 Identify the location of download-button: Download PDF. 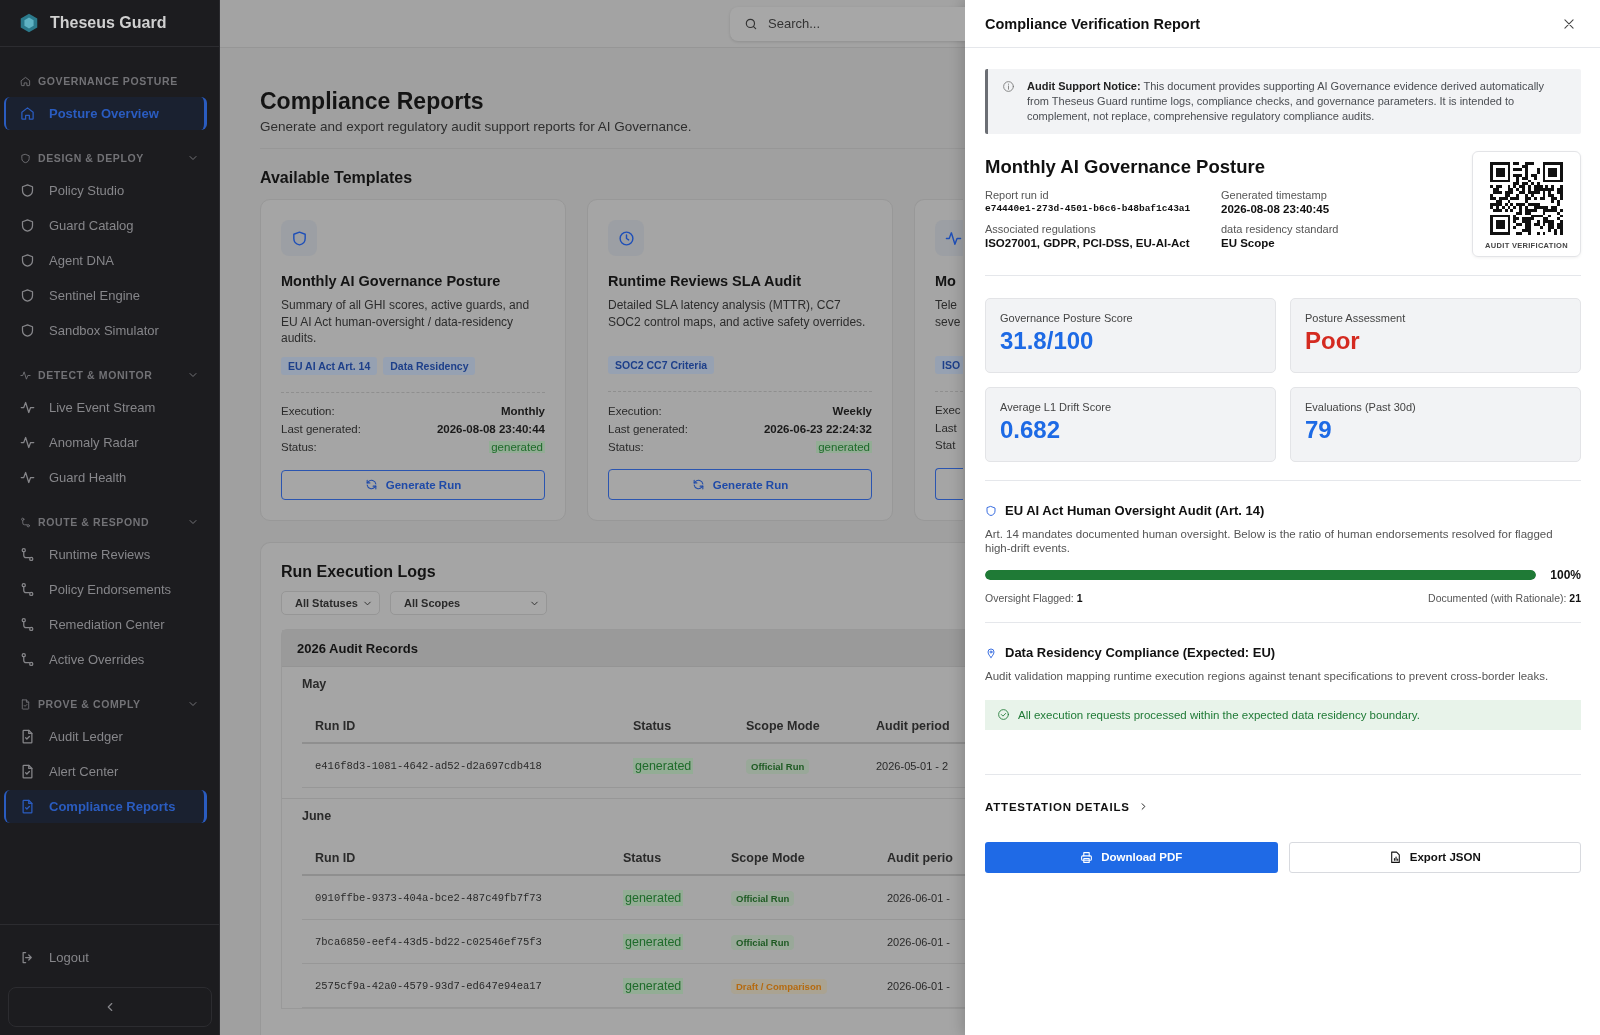
(1131, 857).